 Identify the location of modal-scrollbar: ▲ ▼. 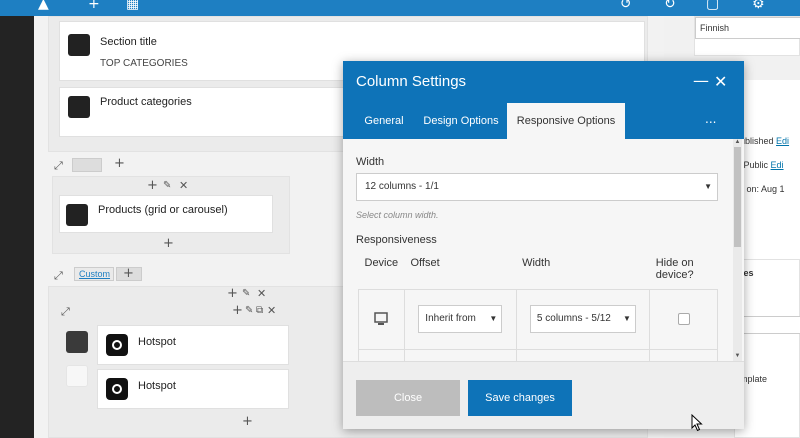
(737, 250).